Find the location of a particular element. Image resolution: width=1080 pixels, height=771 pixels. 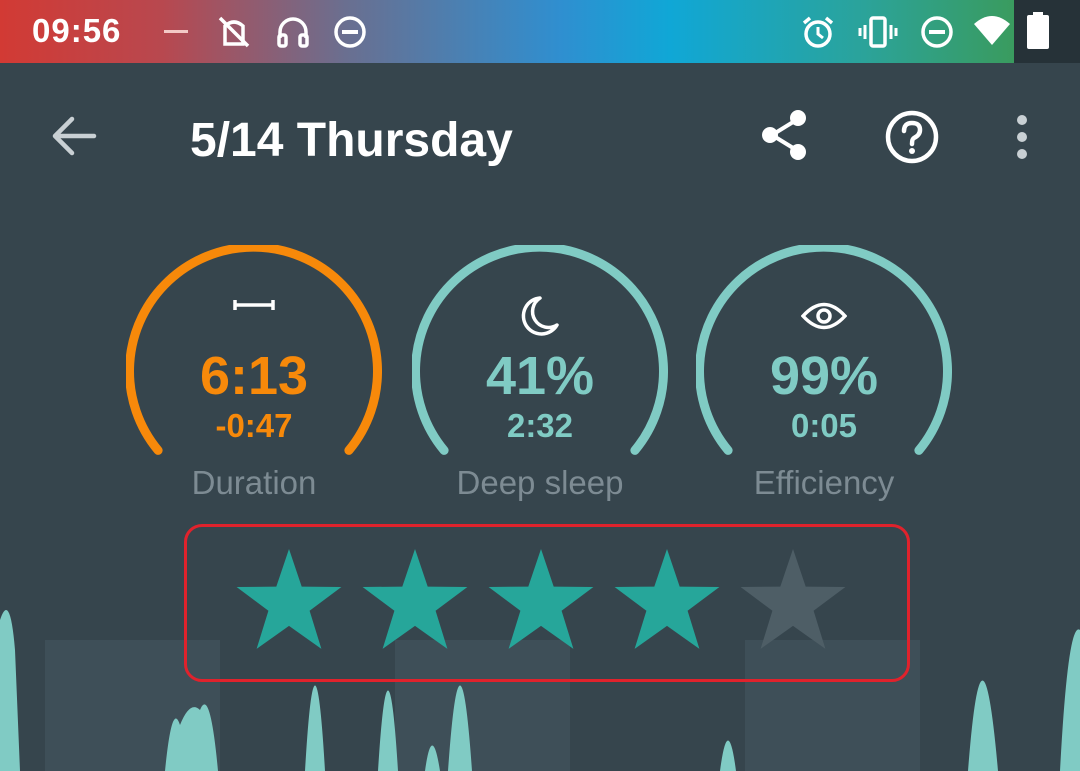

deep-sleep-time: 2:32 is located at coordinates (540, 425).